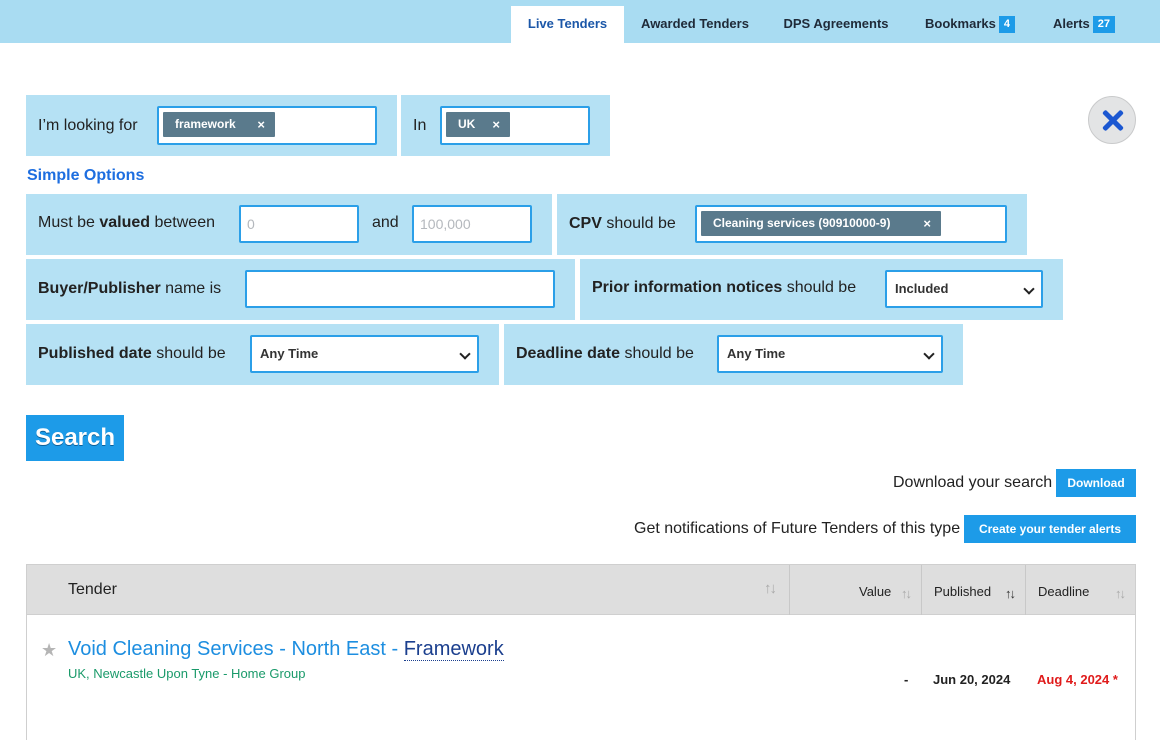 The height and width of the screenshot is (740, 1160). Describe the element at coordinates (299, 224) in the screenshot. I see `min-value-input: 0` at that location.